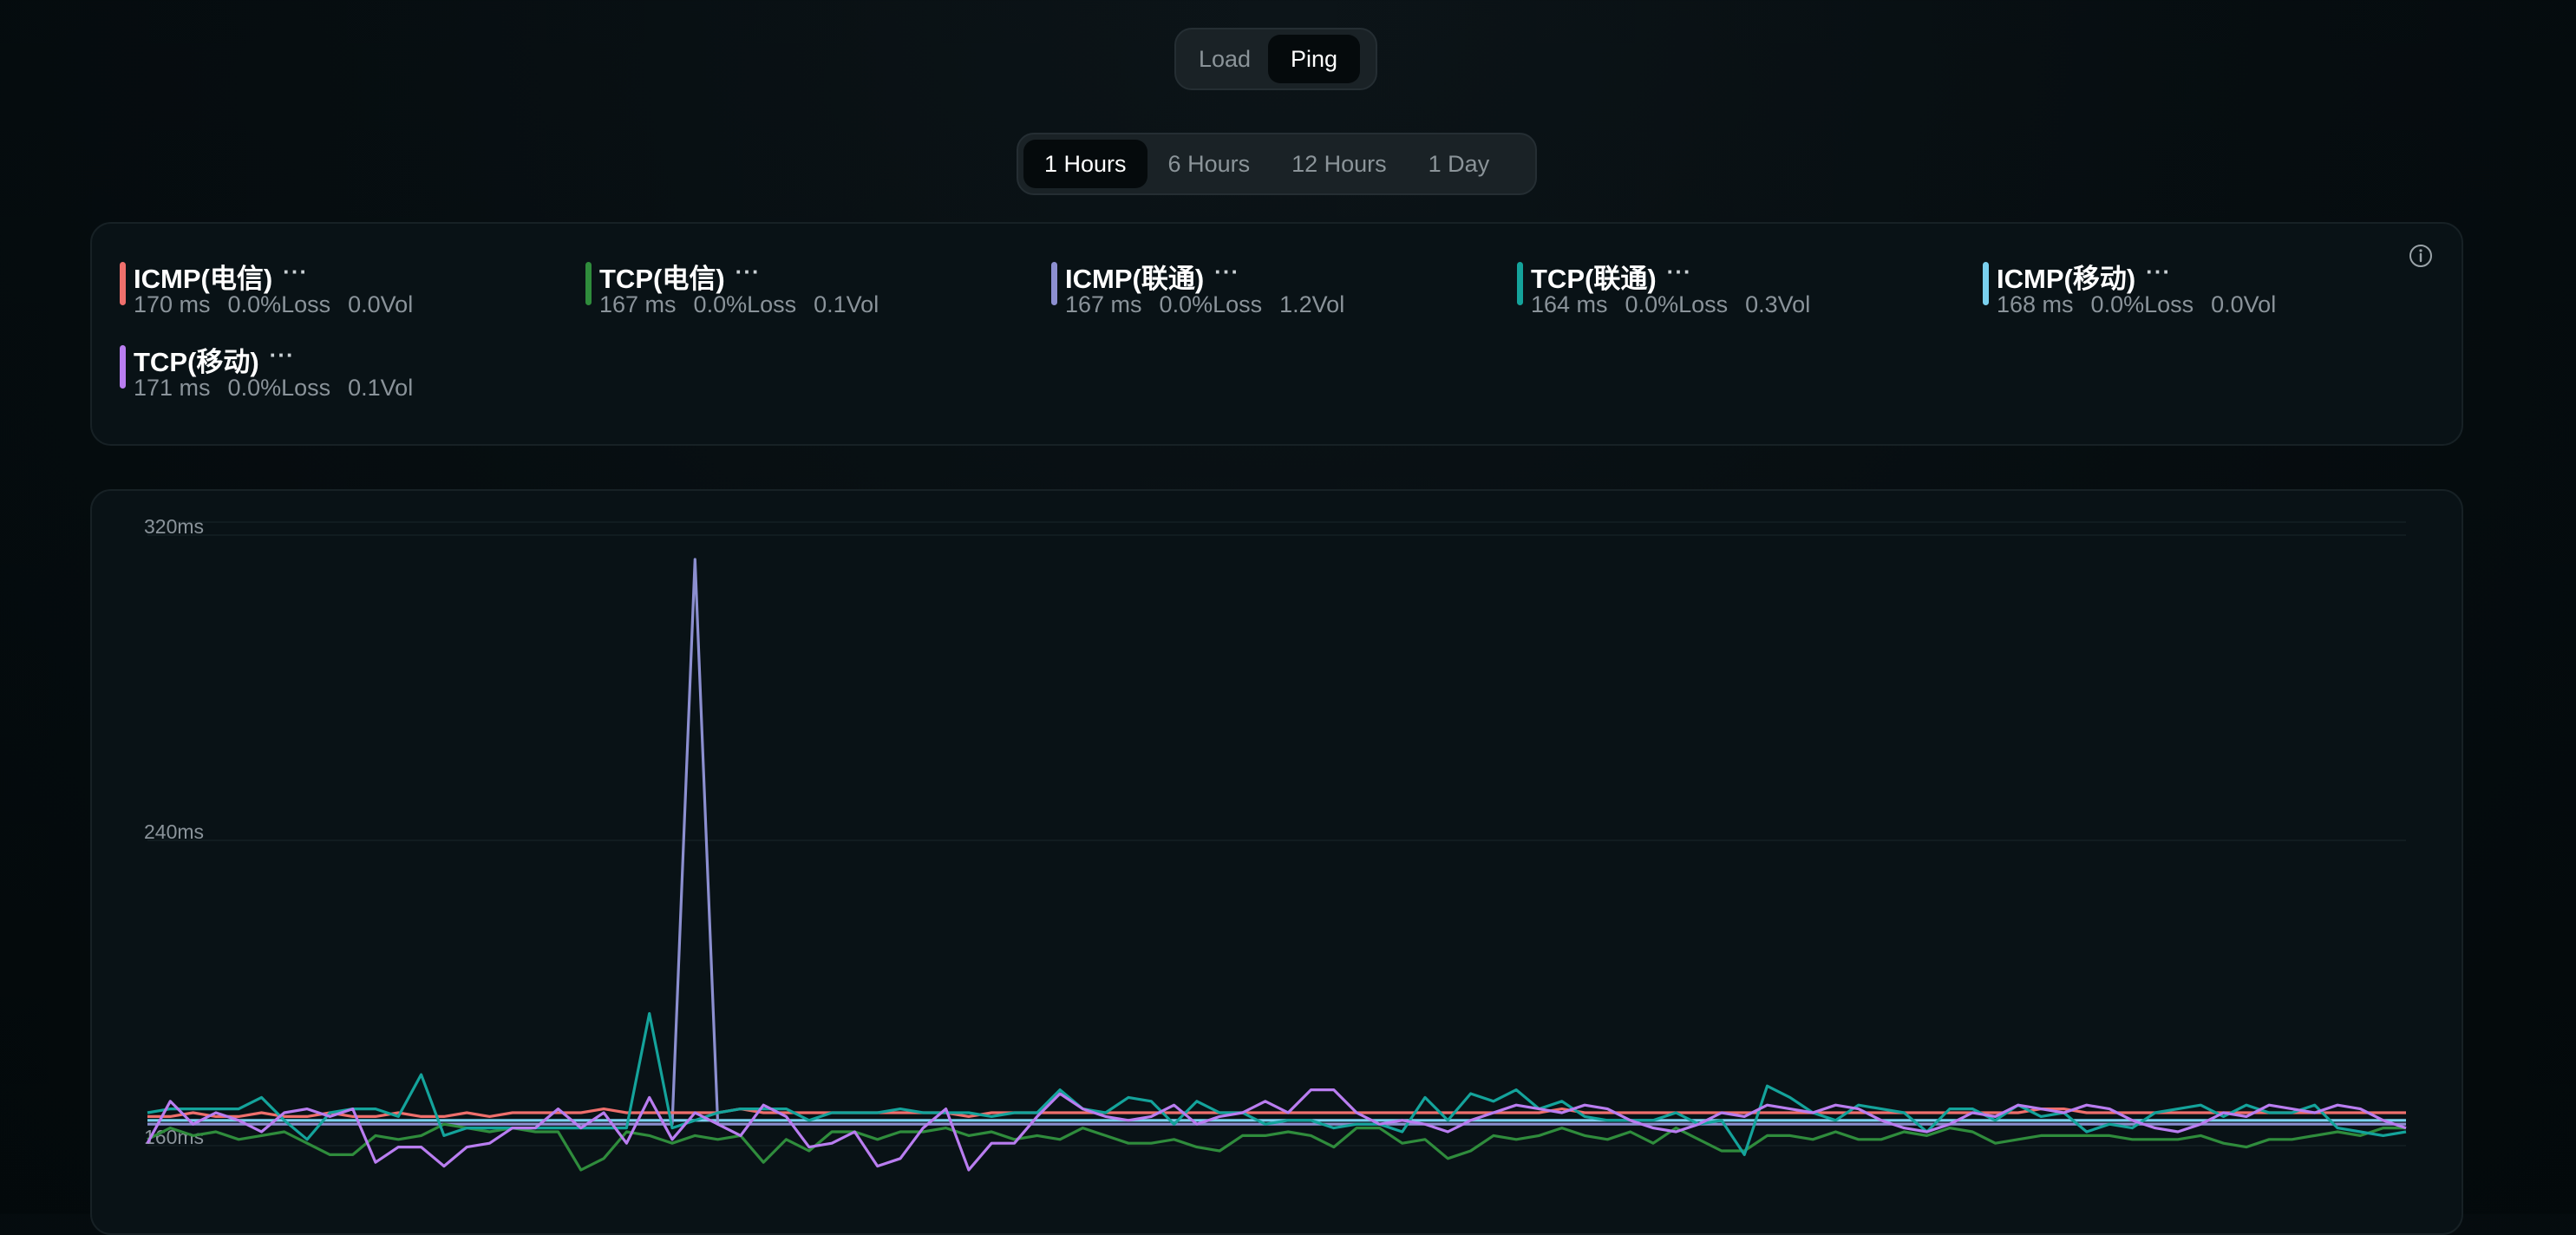 Image resolution: width=2576 pixels, height=1235 pixels. I want to click on range-6-hours: 6 Hours, so click(1209, 164).